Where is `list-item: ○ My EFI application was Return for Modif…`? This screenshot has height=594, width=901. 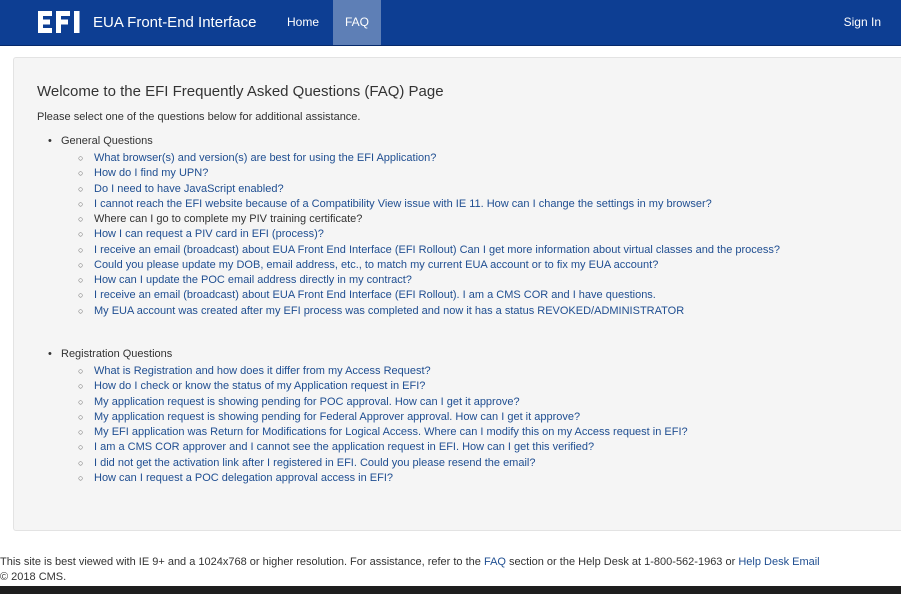 list-item: ○ My EFI application was Return for Modif… is located at coordinates (383, 432).